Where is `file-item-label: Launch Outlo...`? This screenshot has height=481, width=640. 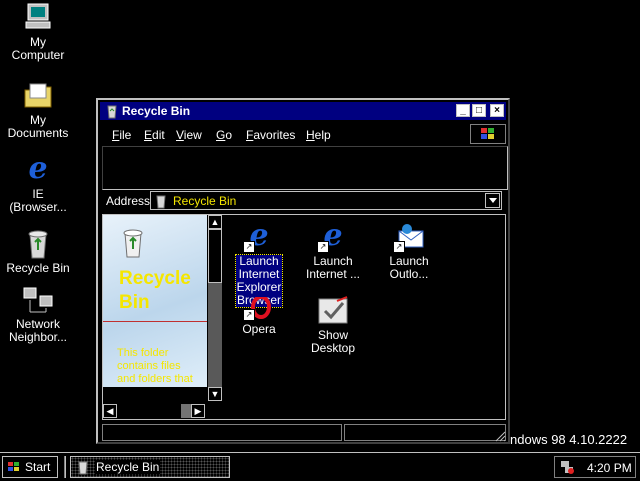 file-item-label: Launch Outlo... is located at coordinates (409, 267).